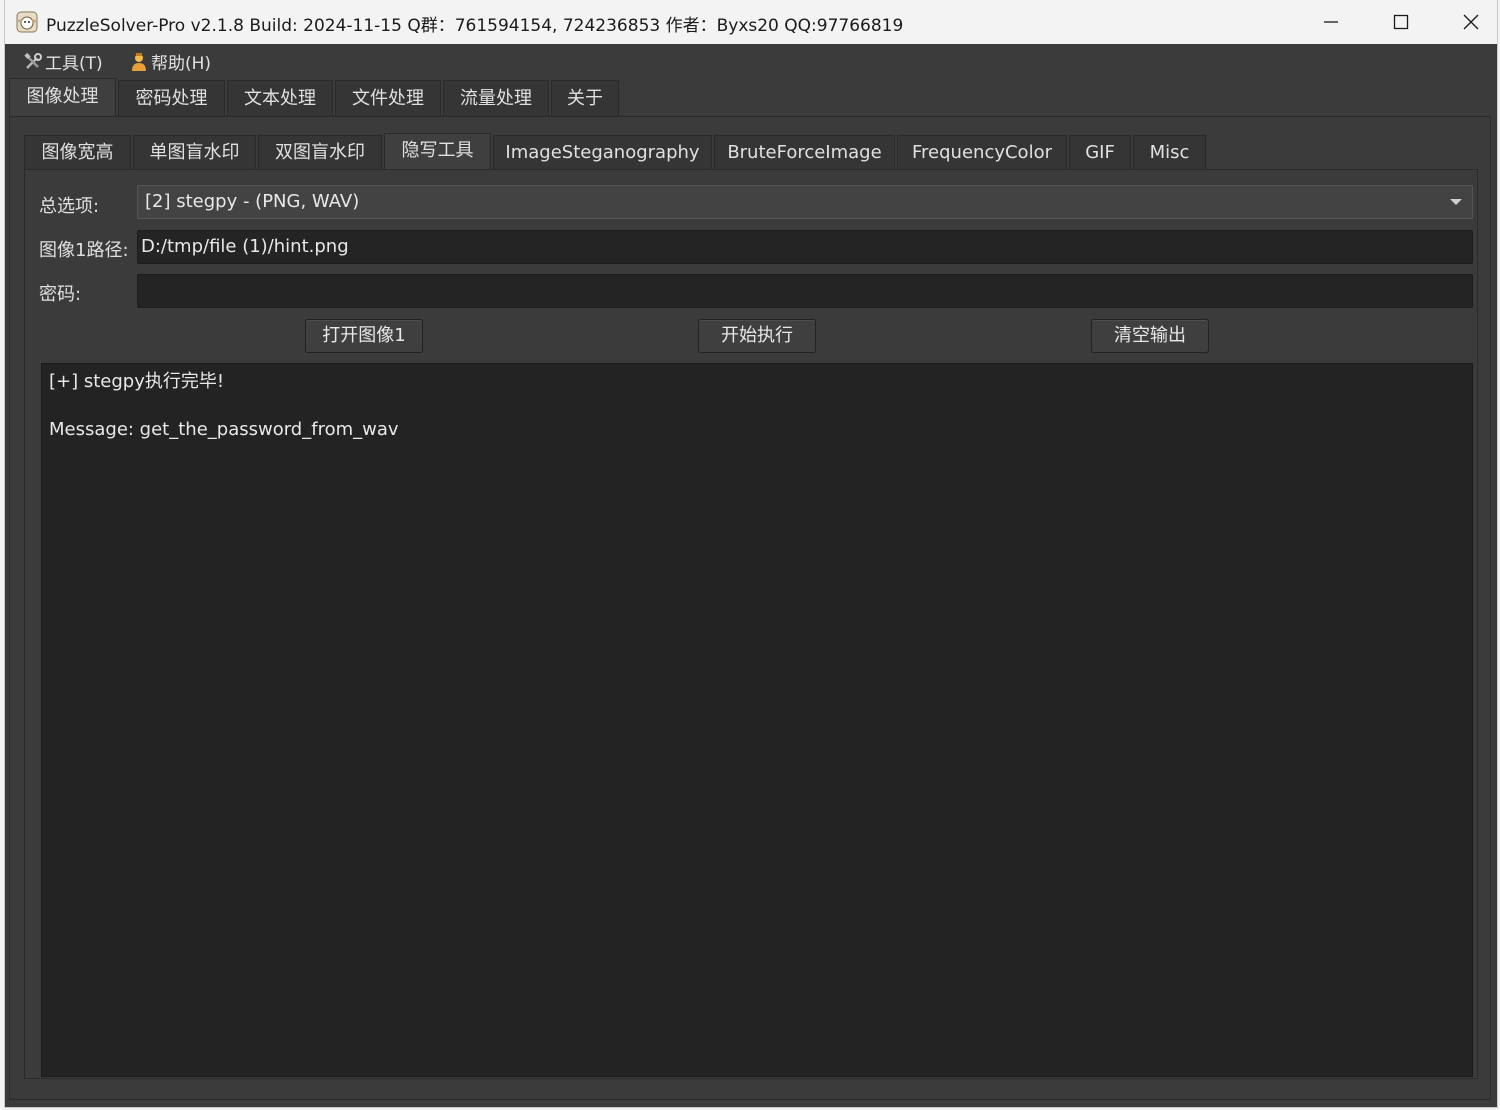 The width and height of the screenshot is (1500, 1110). What do you see at coordinates (33, 60) in the screenshot?
I see `tools-icon` at bounding box center [33, 60].